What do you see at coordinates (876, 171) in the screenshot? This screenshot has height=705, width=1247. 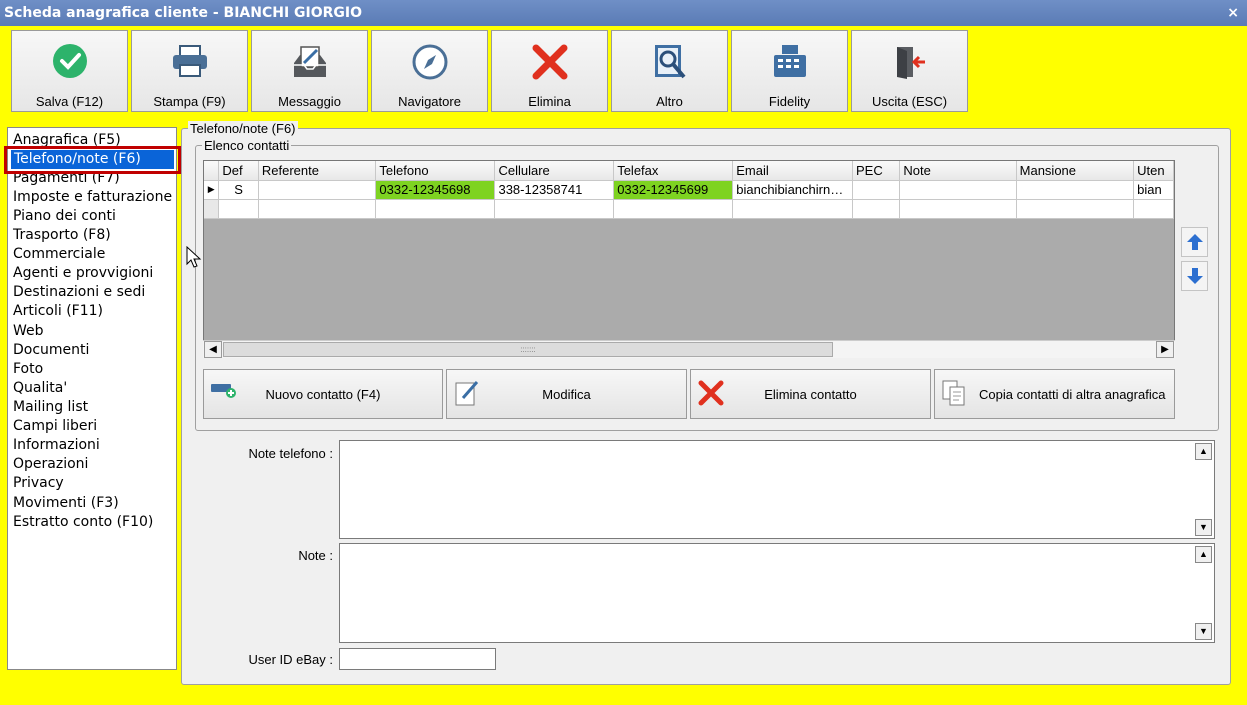 I see `column-header-pec: PEC` at bounding box center [876, 171].